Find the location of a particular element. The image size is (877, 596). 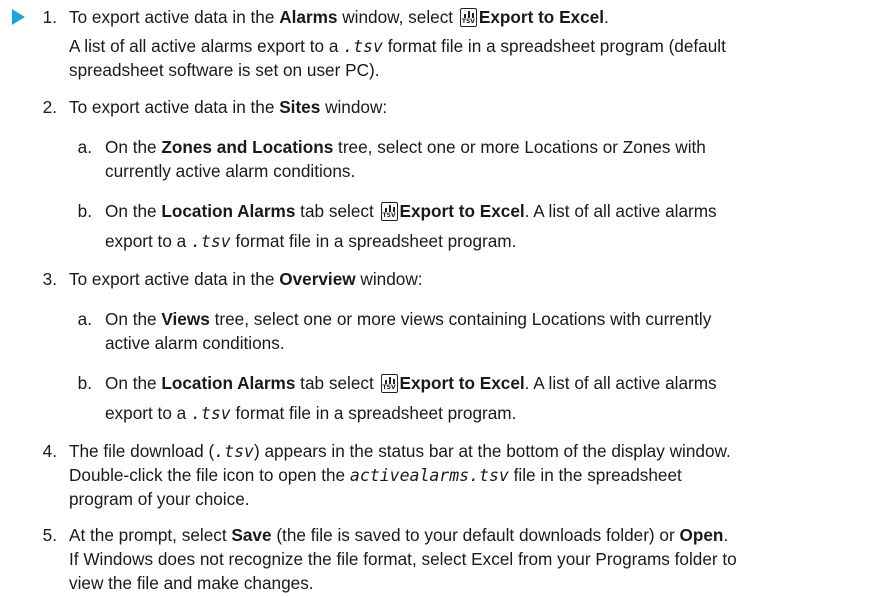

ui-label-overview: Overview is located at coordinates (317, 279).